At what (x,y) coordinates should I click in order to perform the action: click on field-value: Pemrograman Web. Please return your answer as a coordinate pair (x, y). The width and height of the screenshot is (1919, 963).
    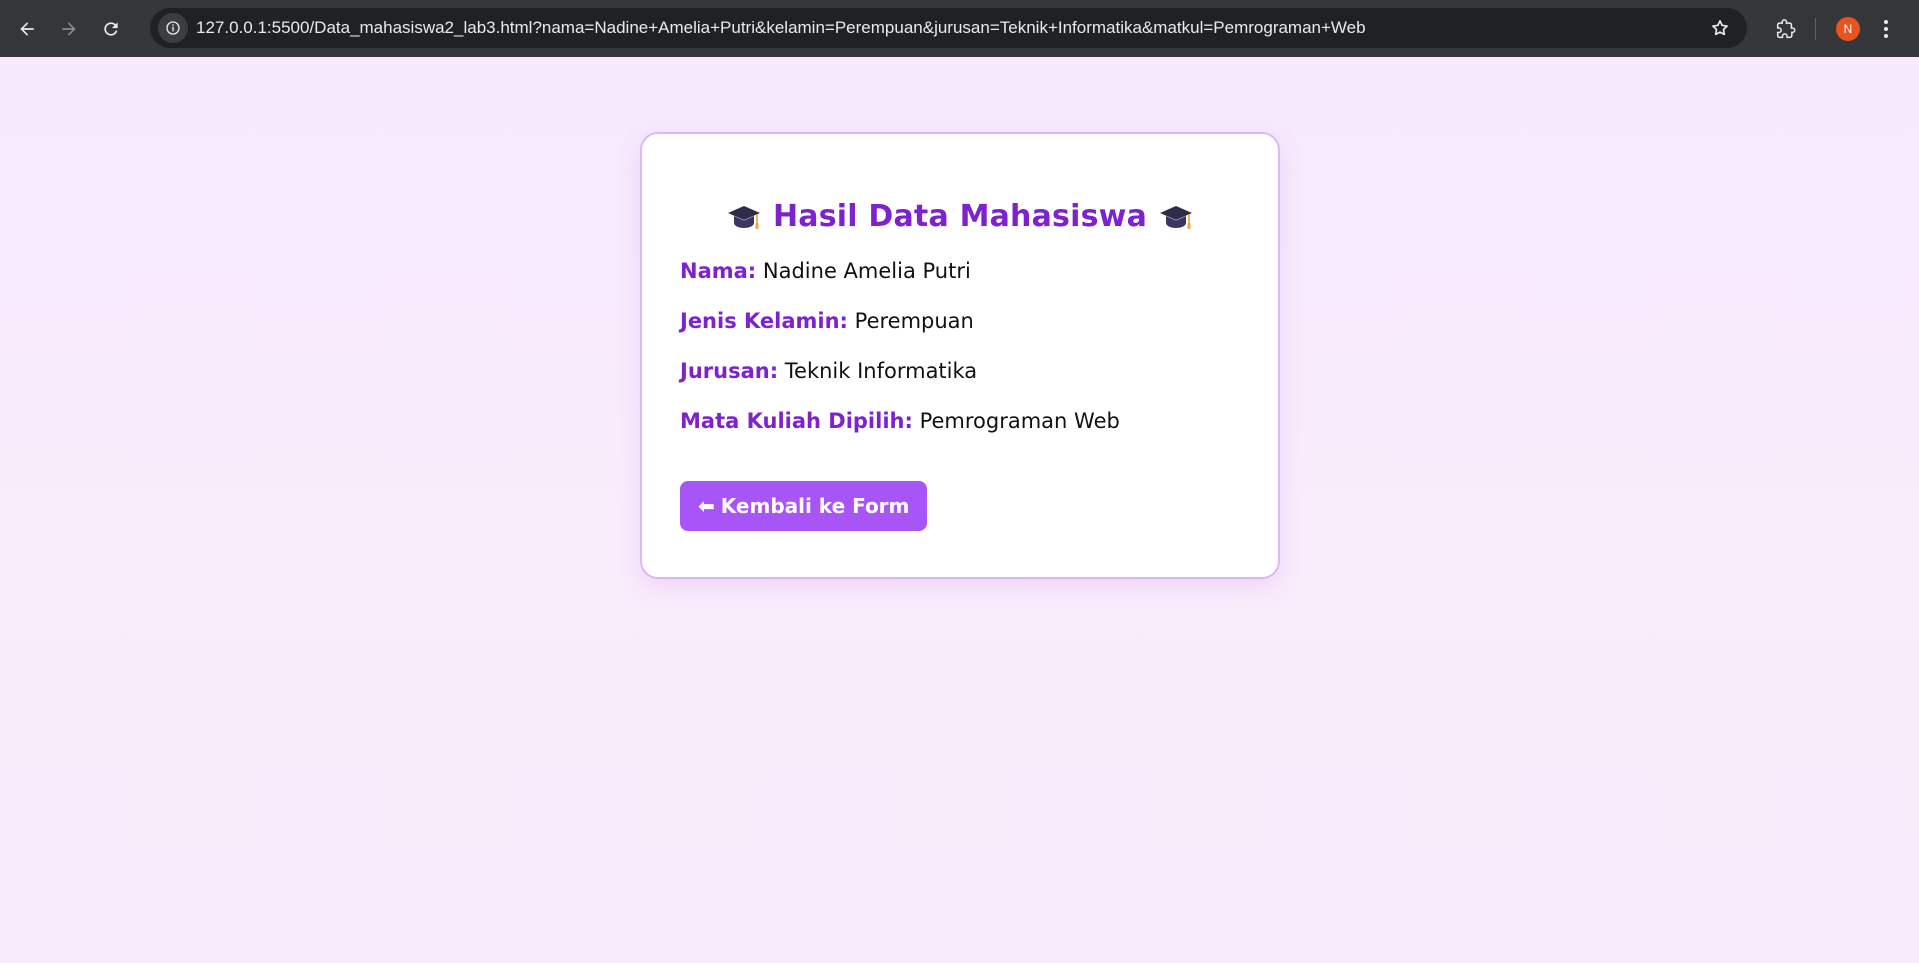
    Looking at the image, I should click on (1019, 421).